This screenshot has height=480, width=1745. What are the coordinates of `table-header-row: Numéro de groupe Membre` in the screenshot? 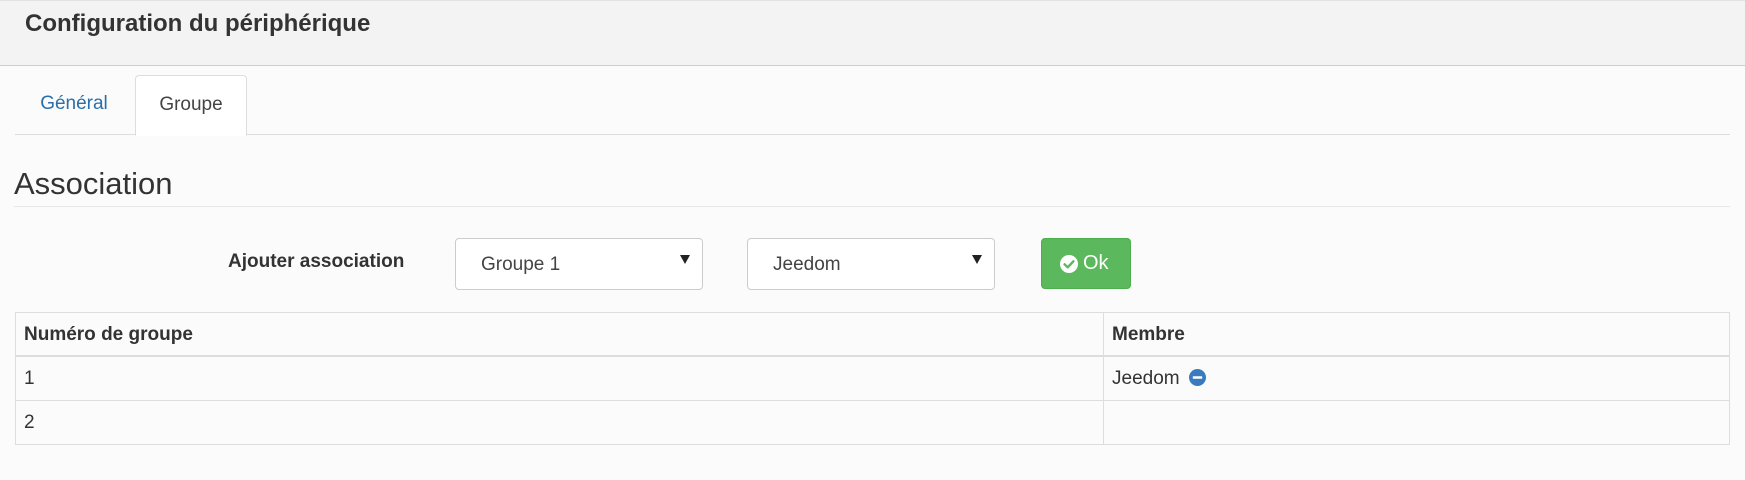 It's located at (872, 335).